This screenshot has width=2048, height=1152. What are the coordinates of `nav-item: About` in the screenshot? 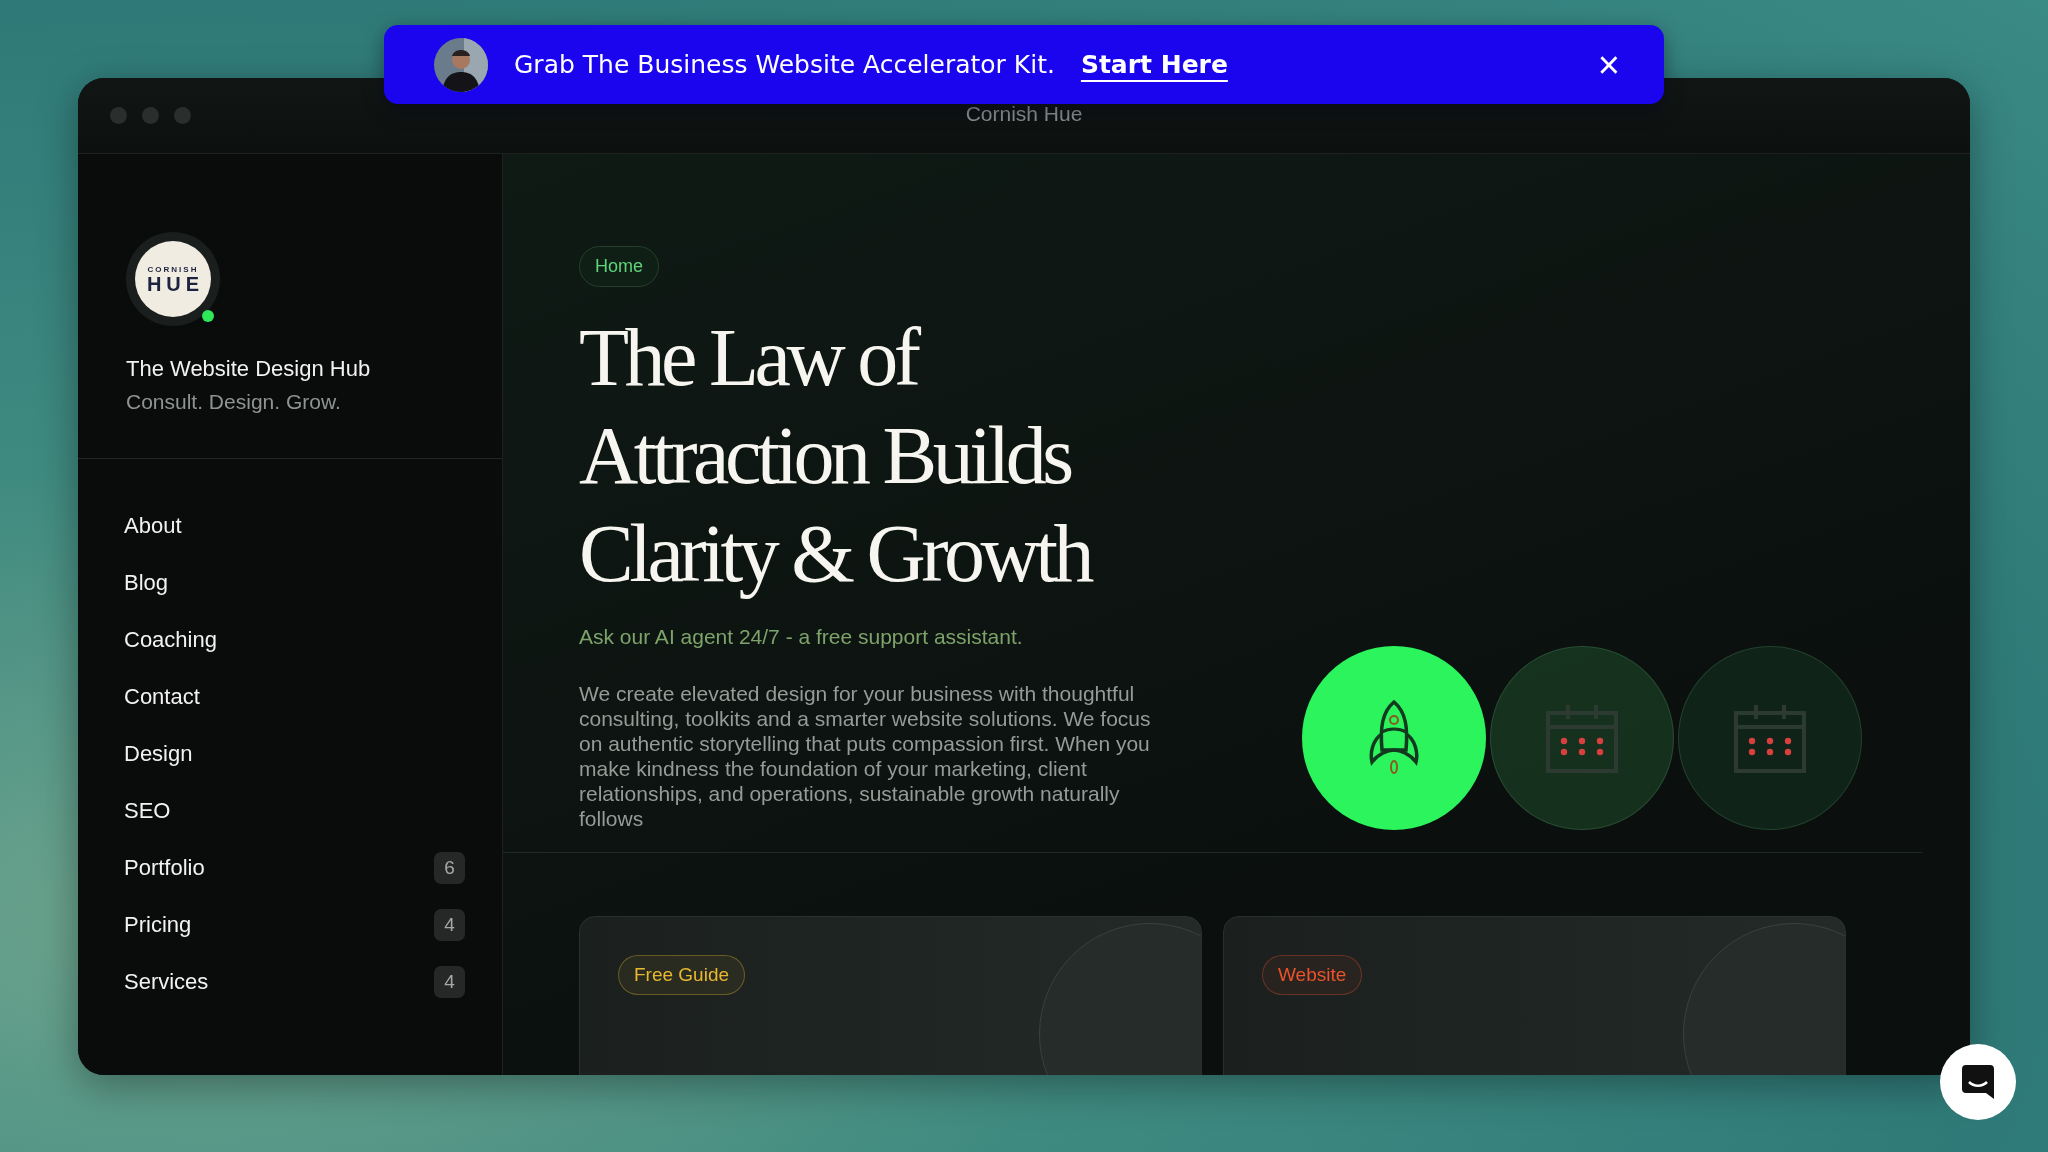 It's located at (294, 525).